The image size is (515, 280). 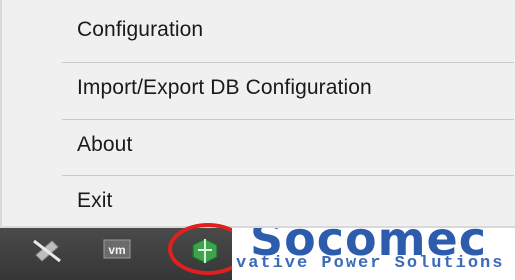 I want to click on menu-item-label: About, so click(x=105, y=144).